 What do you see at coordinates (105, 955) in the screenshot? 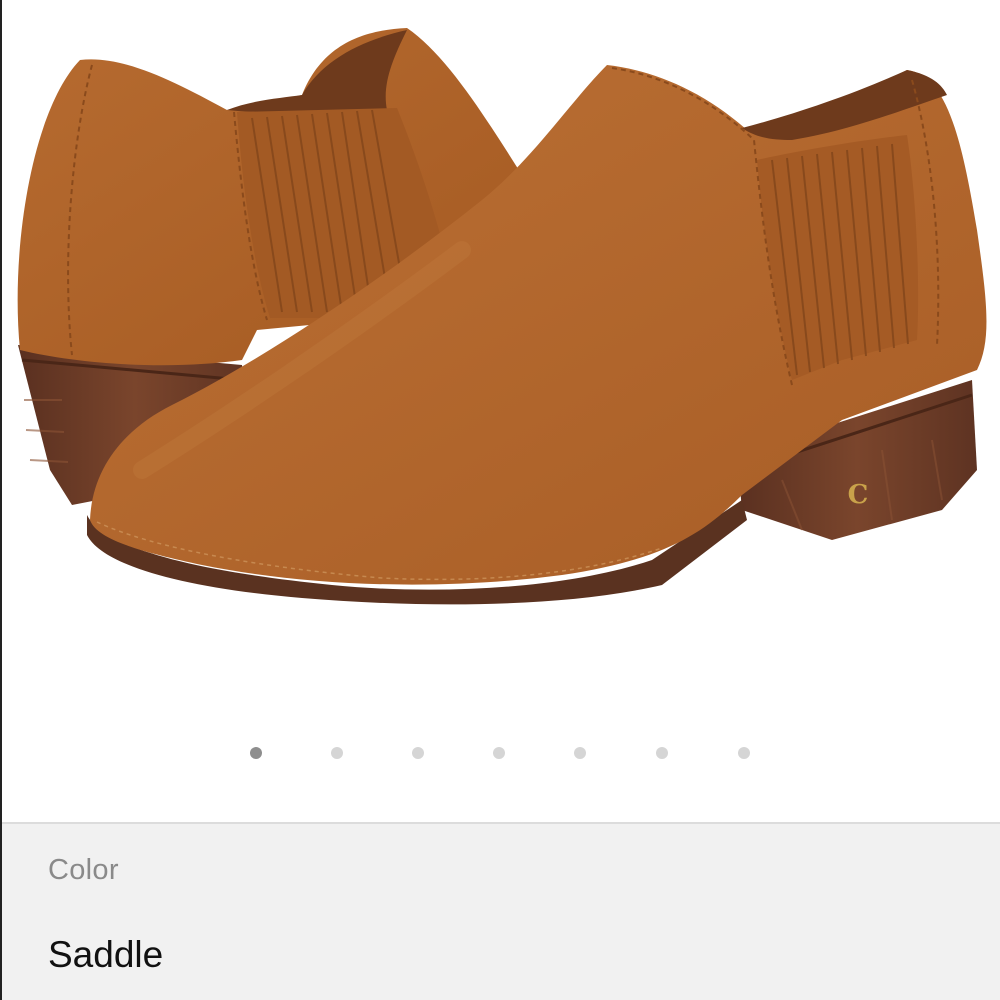
I see `selected-color: Saddle` at bounding box center [105, 955].